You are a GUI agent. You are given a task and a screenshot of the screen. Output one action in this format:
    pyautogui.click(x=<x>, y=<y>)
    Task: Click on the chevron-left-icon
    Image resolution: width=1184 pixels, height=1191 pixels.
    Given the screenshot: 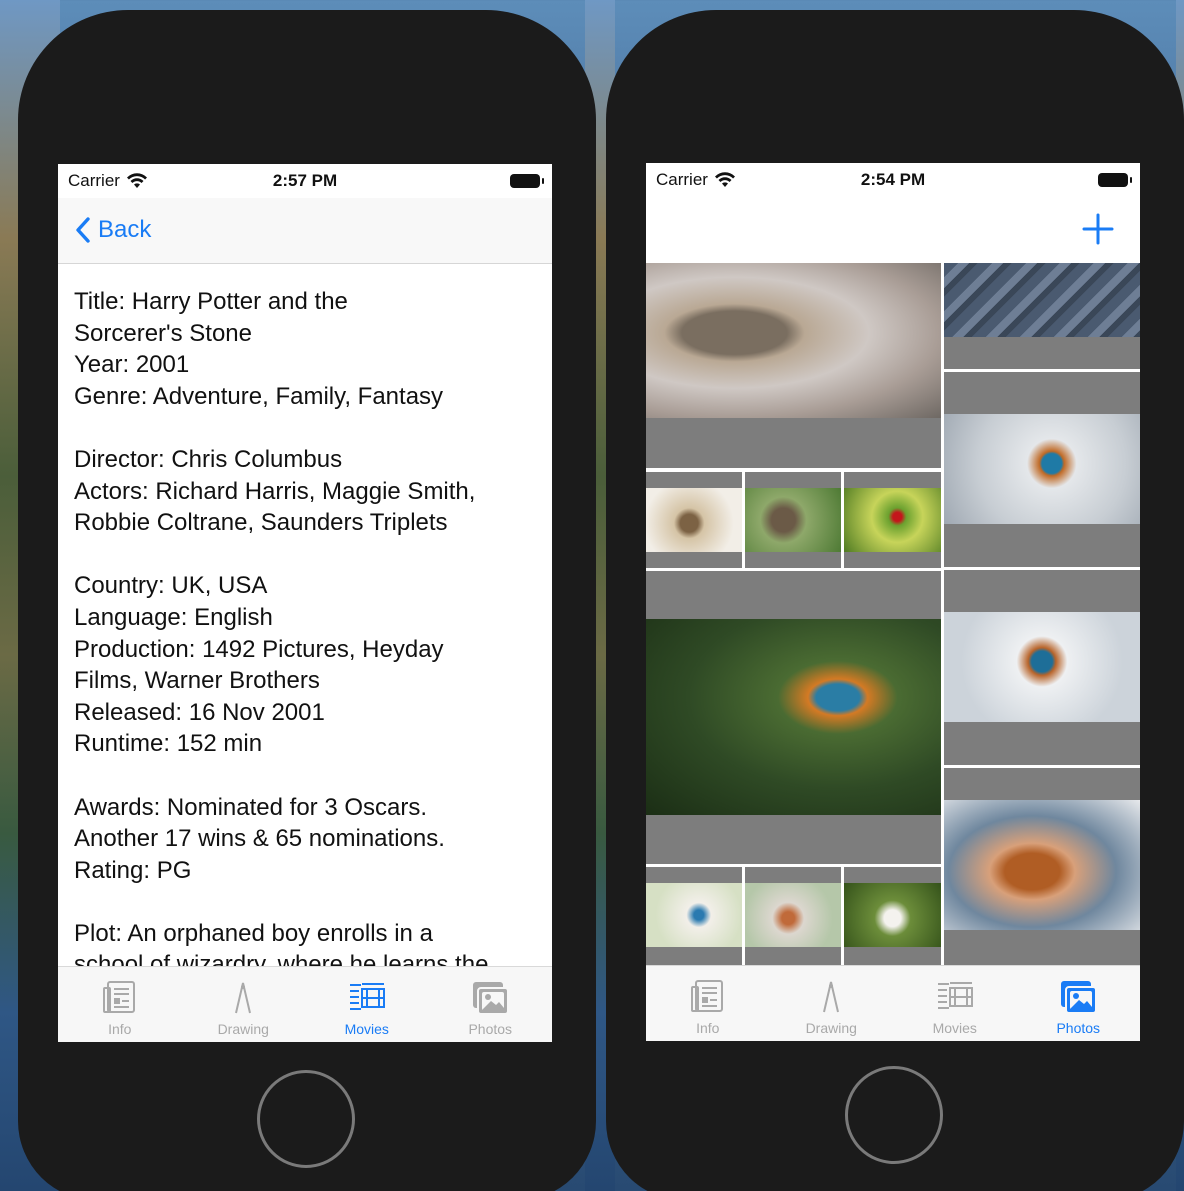 What is the action you would take?
    pyautogui.click(x=83, y=230)
    